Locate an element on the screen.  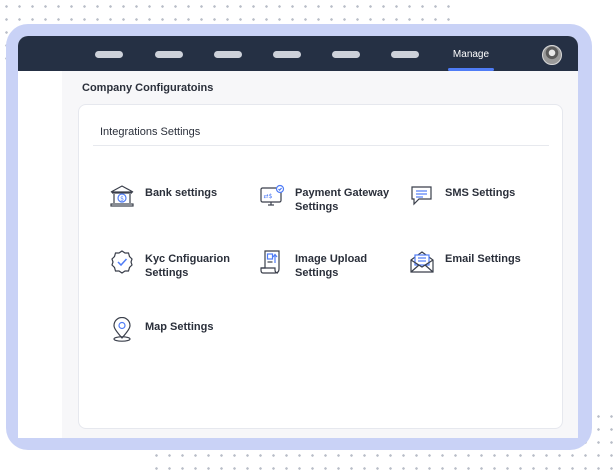
avatar is located at coordinates (552, 55).